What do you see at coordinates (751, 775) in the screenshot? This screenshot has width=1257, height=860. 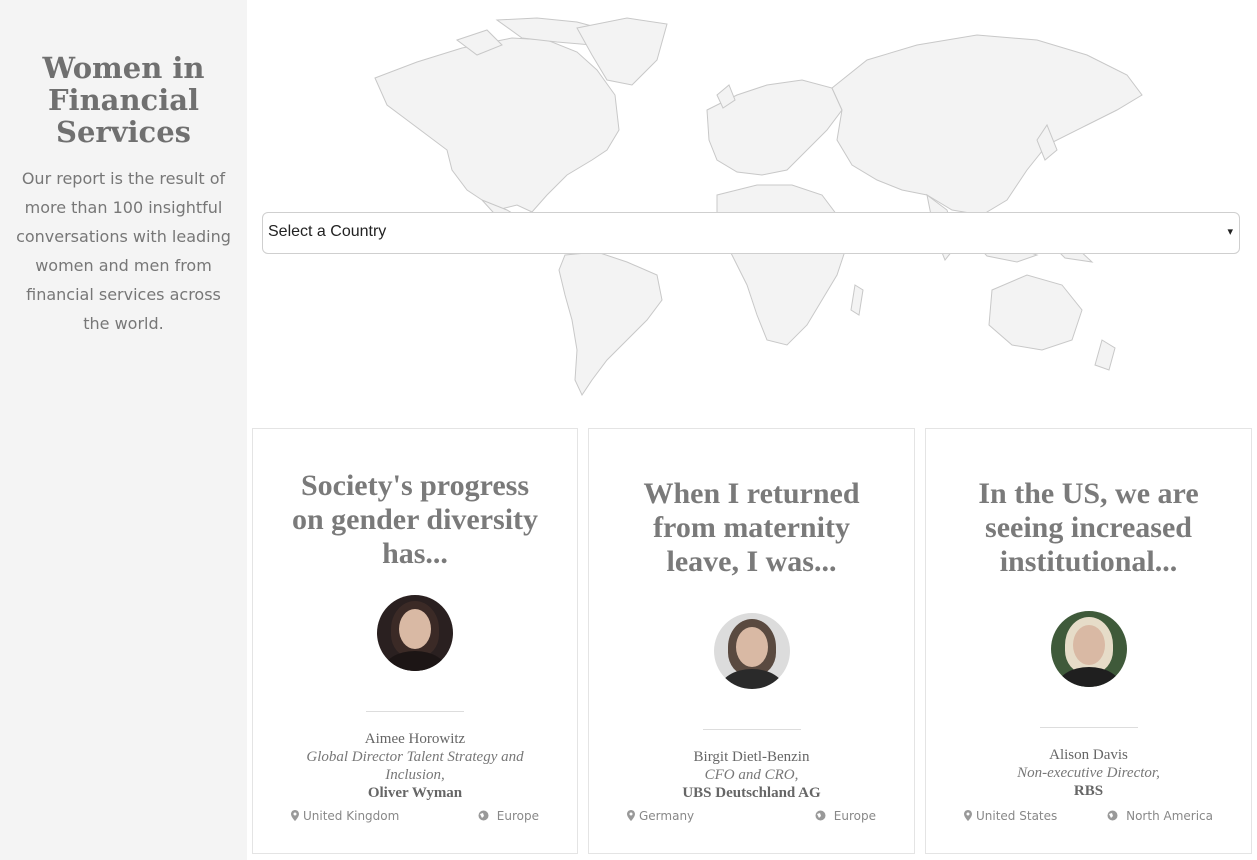 I see `person-role: CFO and CRO,` at bounding box center [751, 775].